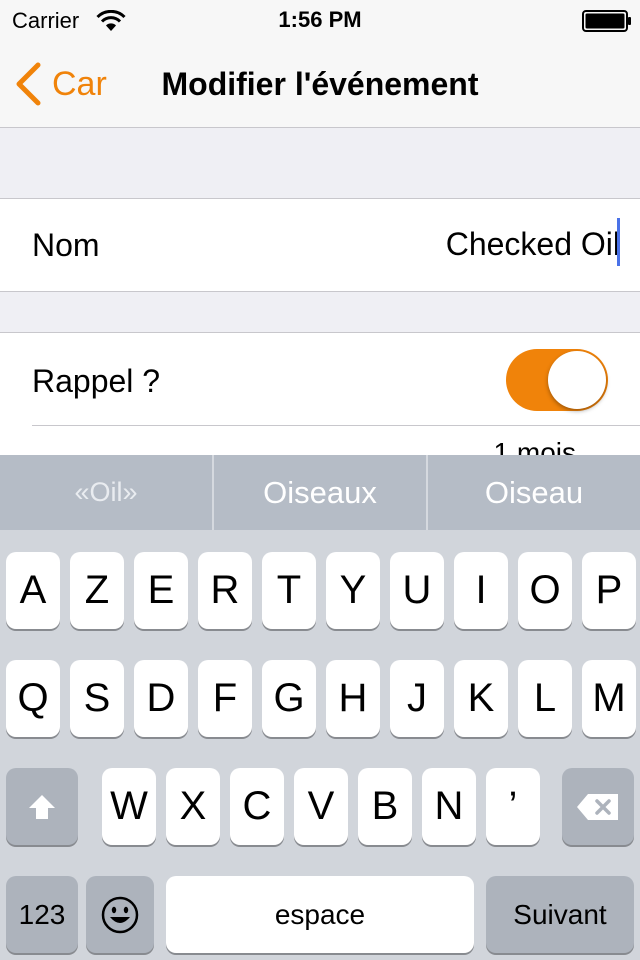 This screenshot has height=960, width=640. What do you see at coordinates (417, 698) in the screenshot?
I see `key-j: J` at bounding box center [417, 698].